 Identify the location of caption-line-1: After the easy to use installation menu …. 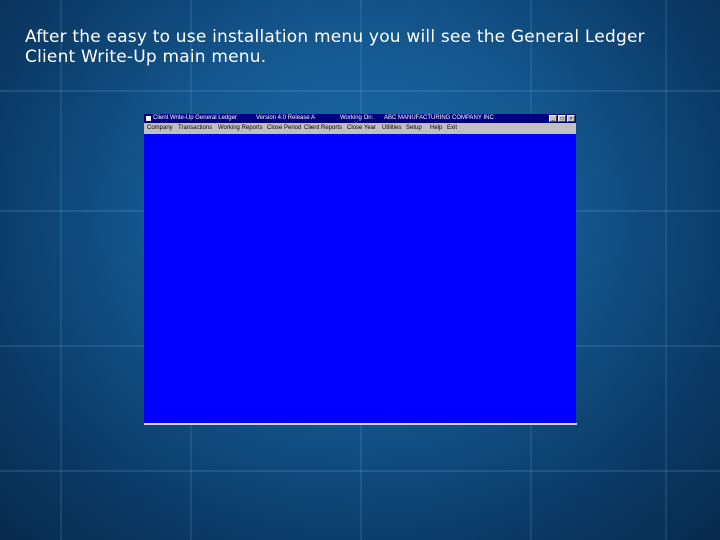
(335, 37).